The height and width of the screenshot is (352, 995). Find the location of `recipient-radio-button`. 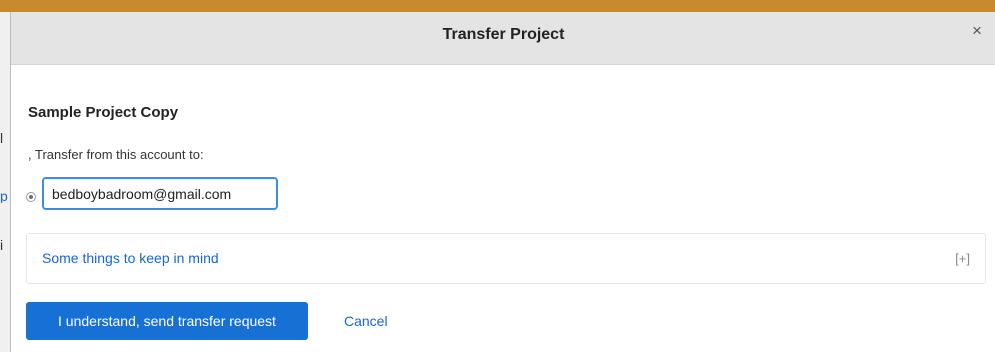

recipient-radio-button is located at coordinates (31, 197).